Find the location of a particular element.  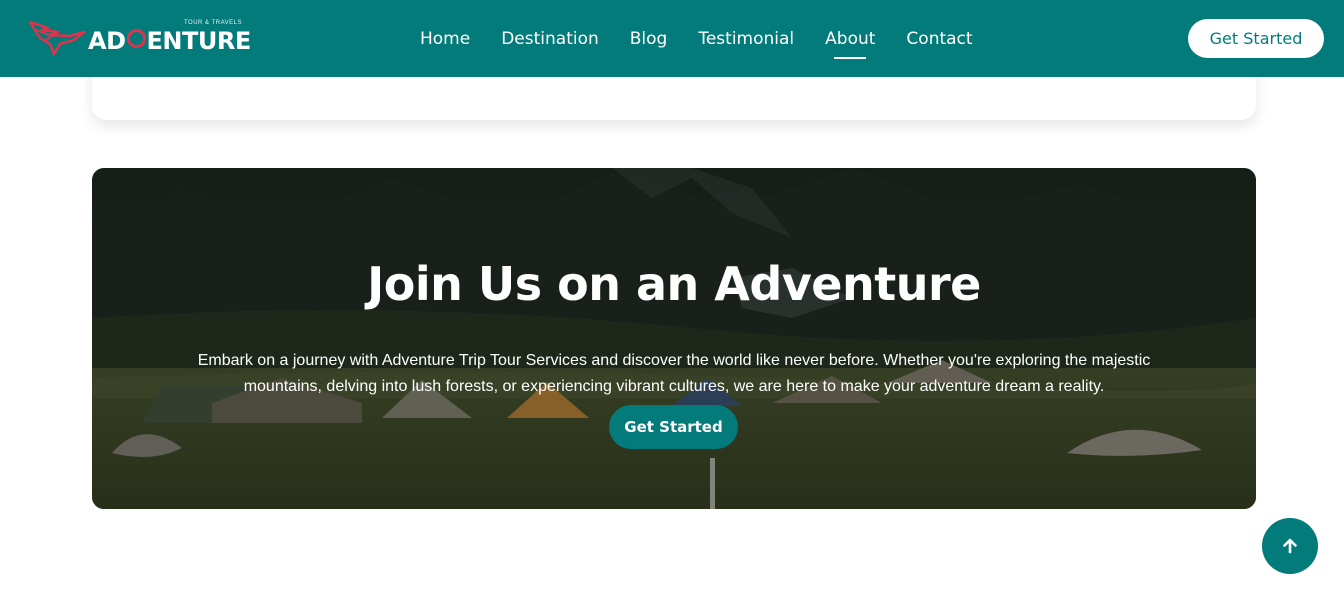

eagle-logo-icon is located at coordinates (57, 38).